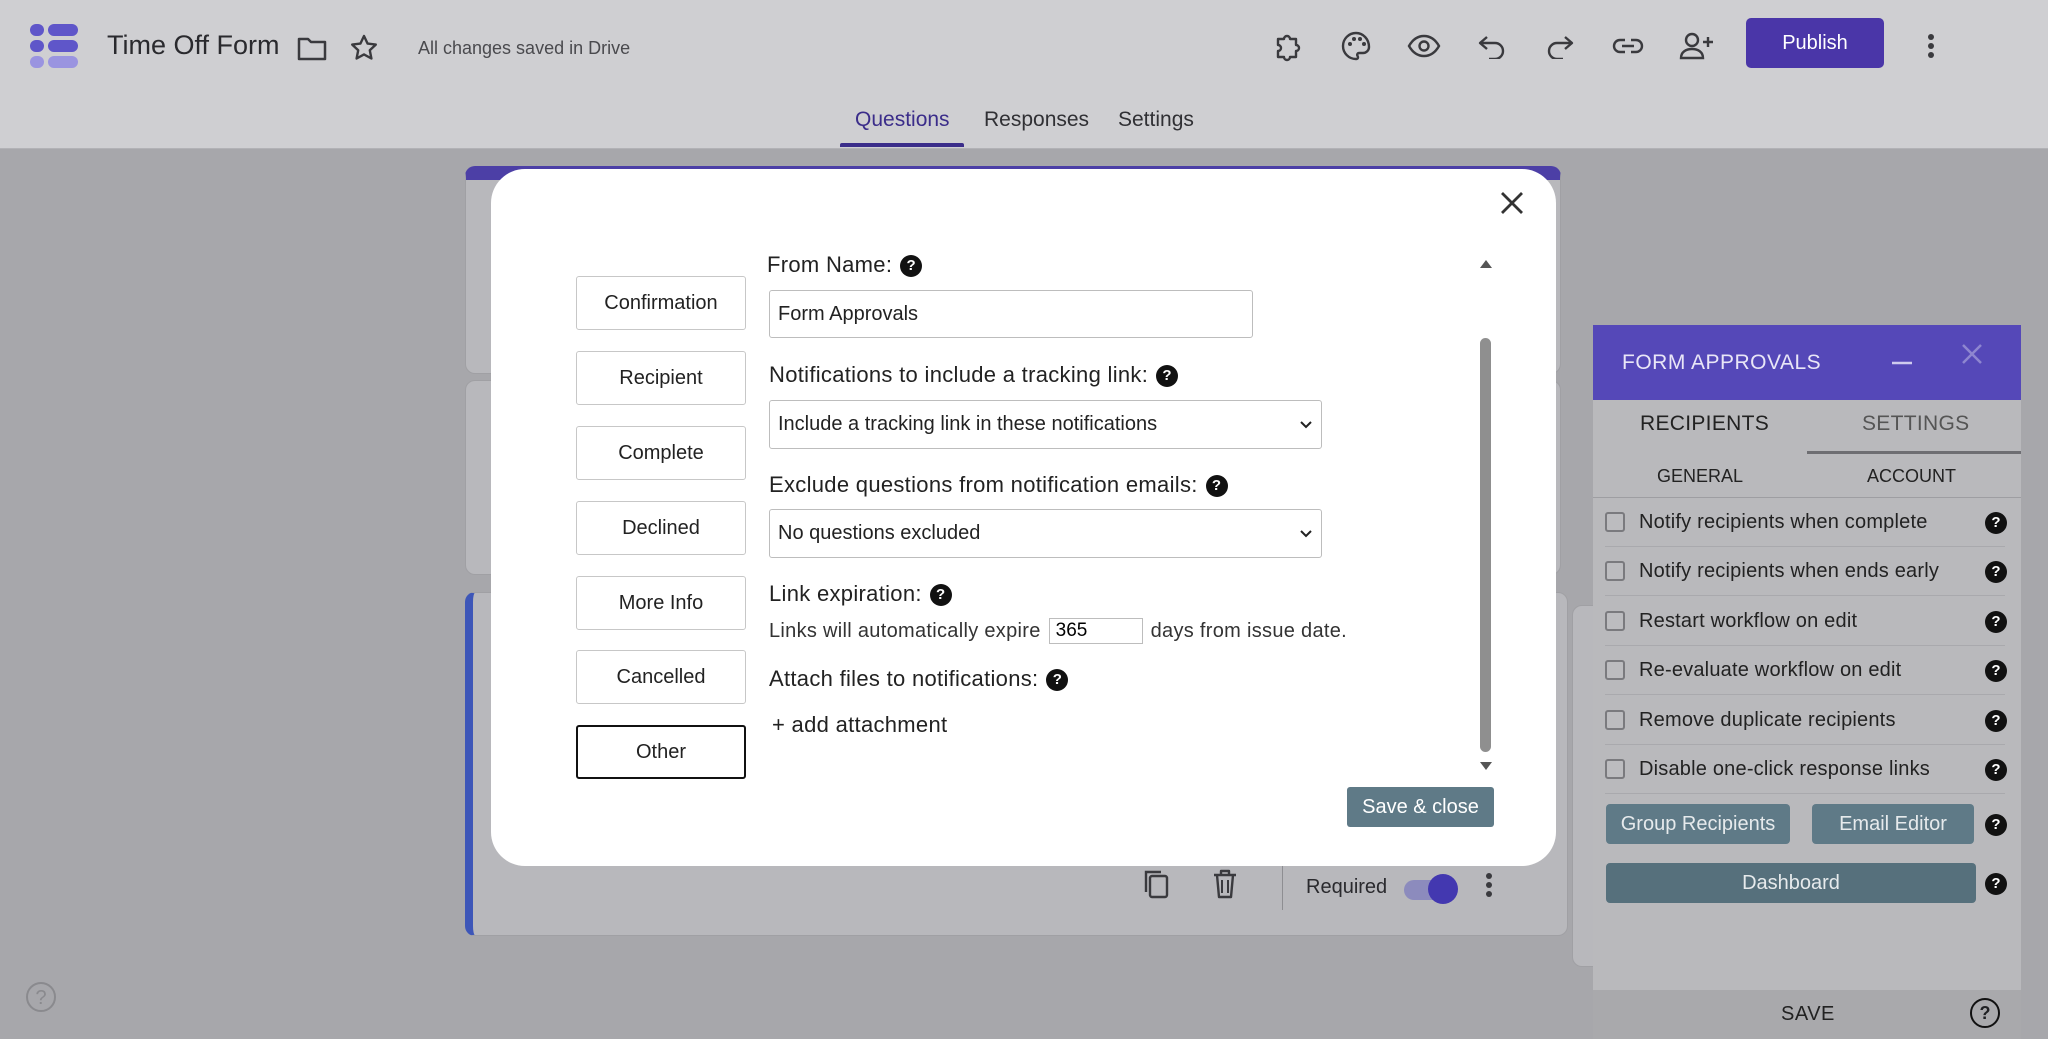  I want to click on add-collaborator-icon, so click(1696, 46).